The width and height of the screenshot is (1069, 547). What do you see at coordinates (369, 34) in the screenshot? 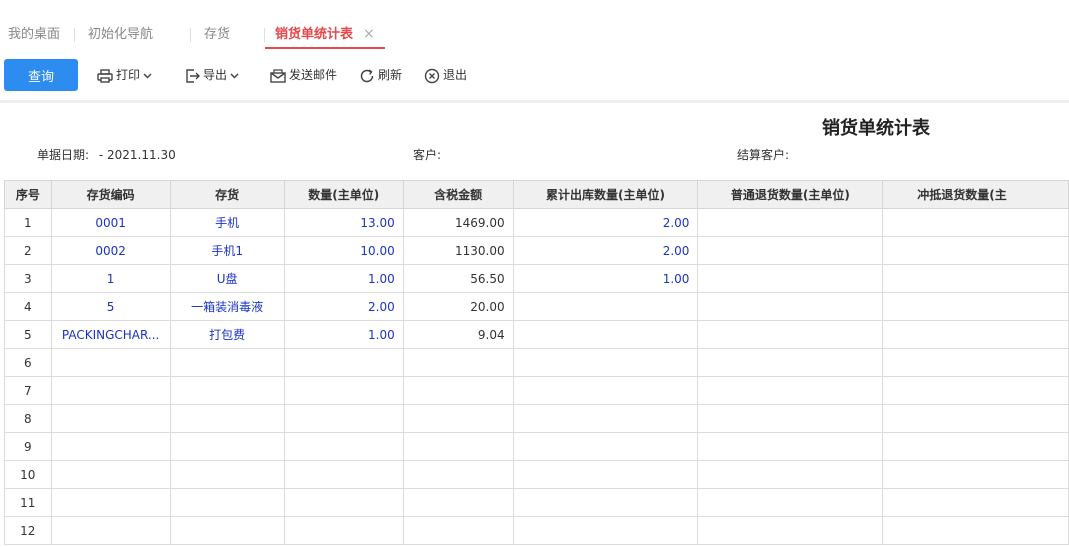
I see `close-icon: ×` at bounding box center [369, 34].